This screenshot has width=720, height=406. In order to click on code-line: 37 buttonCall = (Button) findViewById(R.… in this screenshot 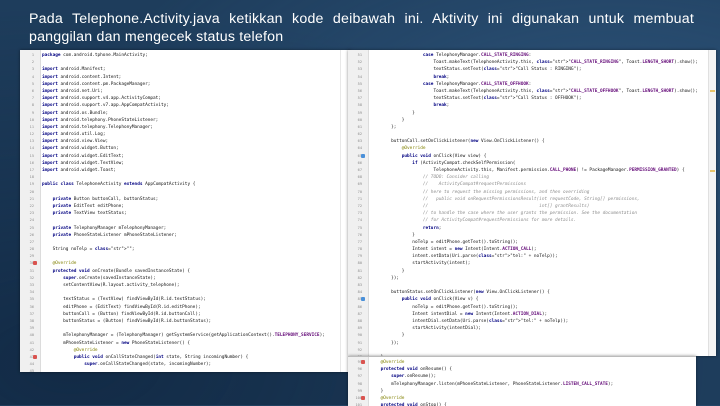, I will do `click(185, 314)`.